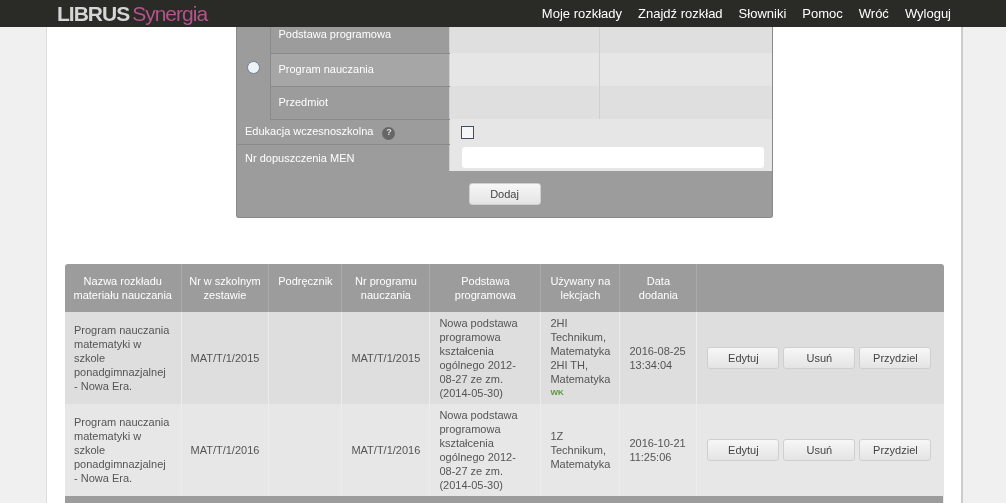 Image resolution: width=1006 pixels, height=503 pixels. I want to click on logo-text: Synergia, so click(170, 13).